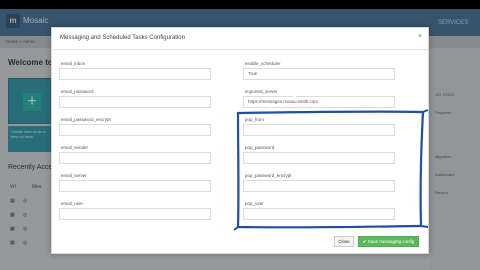  Describe the element at coordinates (260, 147) in the screenshot. I see `field-label-pop-password: pop_password` at that location.